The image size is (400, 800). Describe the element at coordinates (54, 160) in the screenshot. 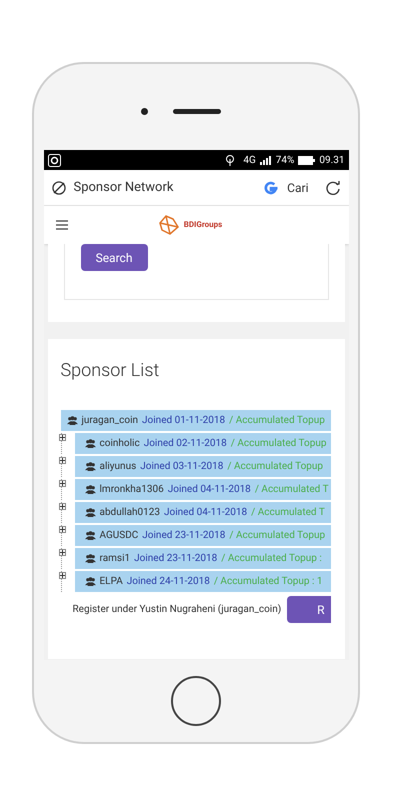

I see `record-icon` at that location.